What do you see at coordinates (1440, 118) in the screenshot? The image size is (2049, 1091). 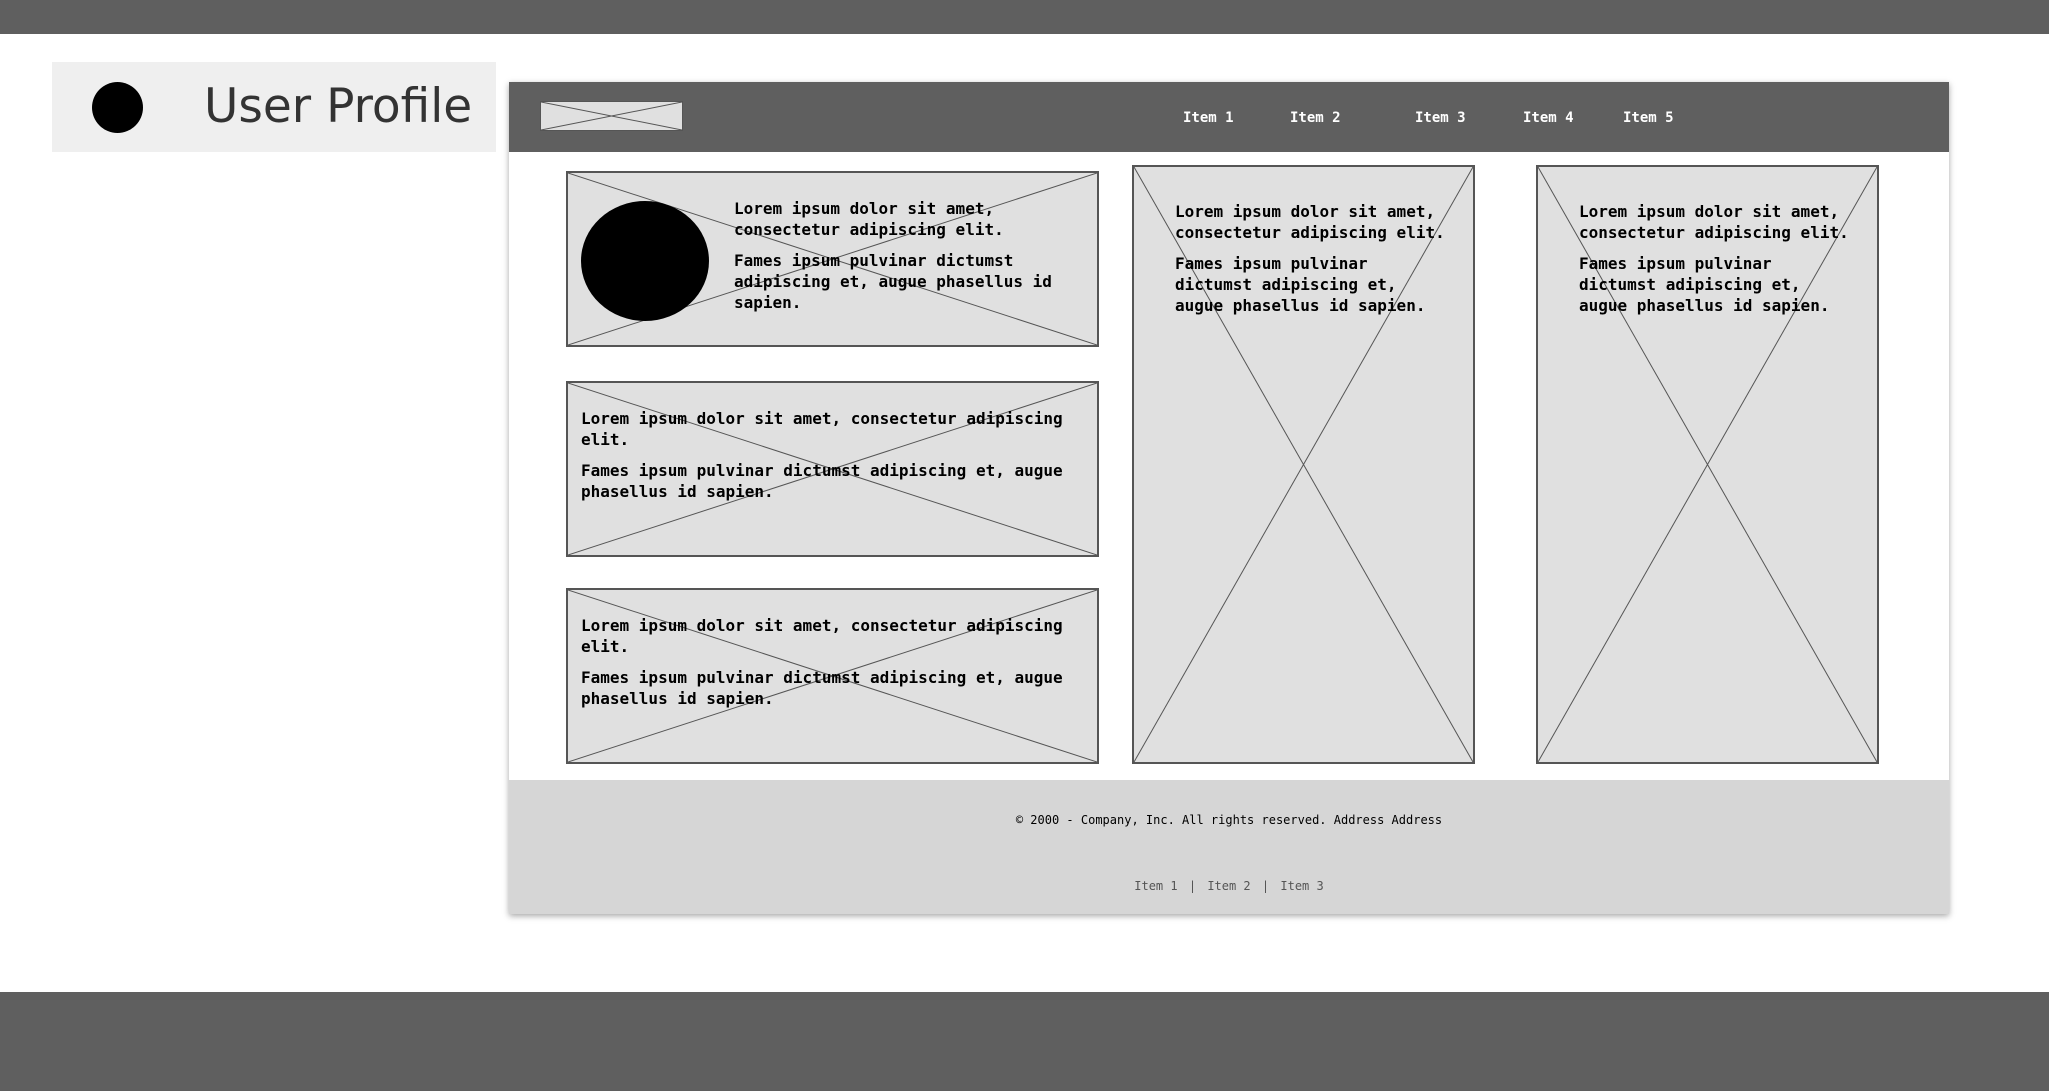 I see `nav-item-3: Item 3` at bounding box center [1440, 118].